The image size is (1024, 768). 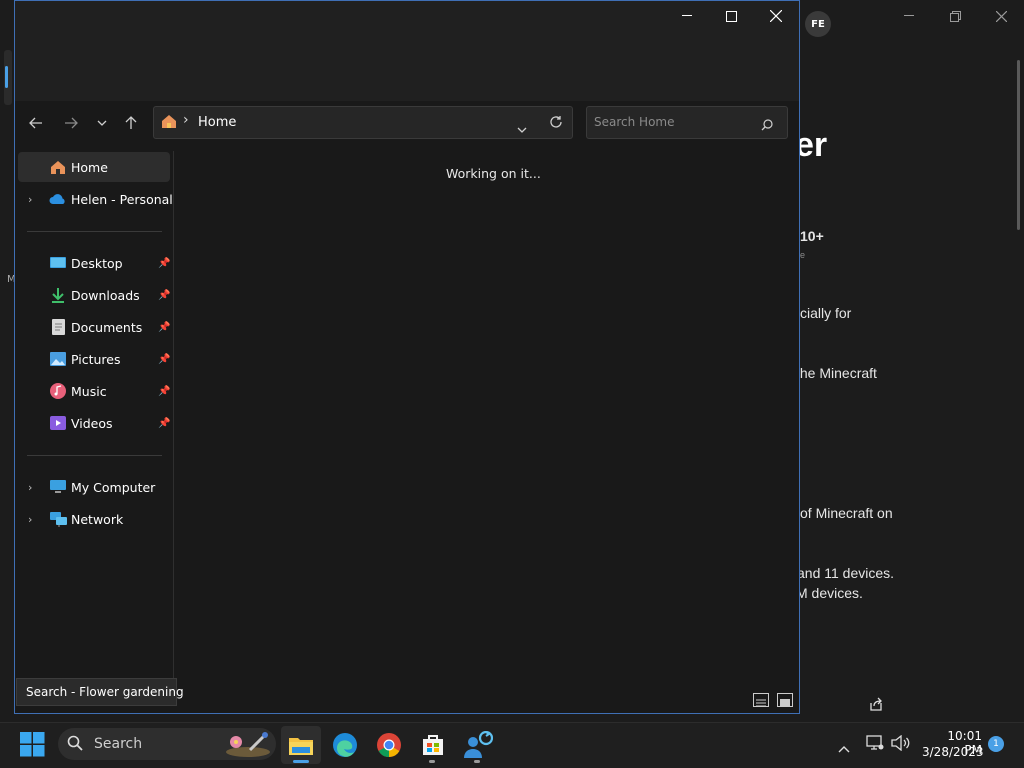 I want to click on forward-button, so click(x=71, y=123).